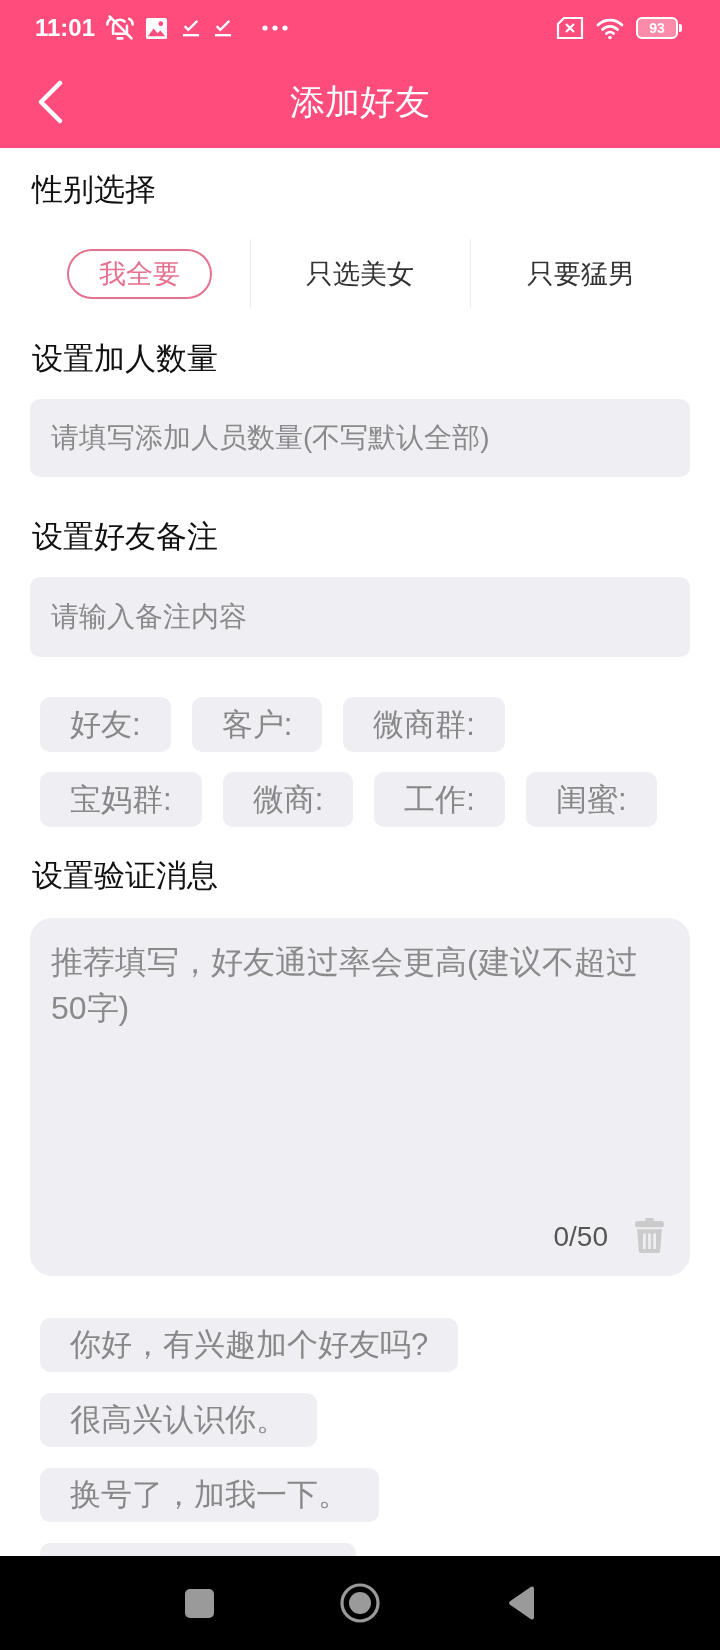 The height and width of the screenshot is (1650, 720). I want to click on remark-field: 请输入备注内容, so click(360, 617).